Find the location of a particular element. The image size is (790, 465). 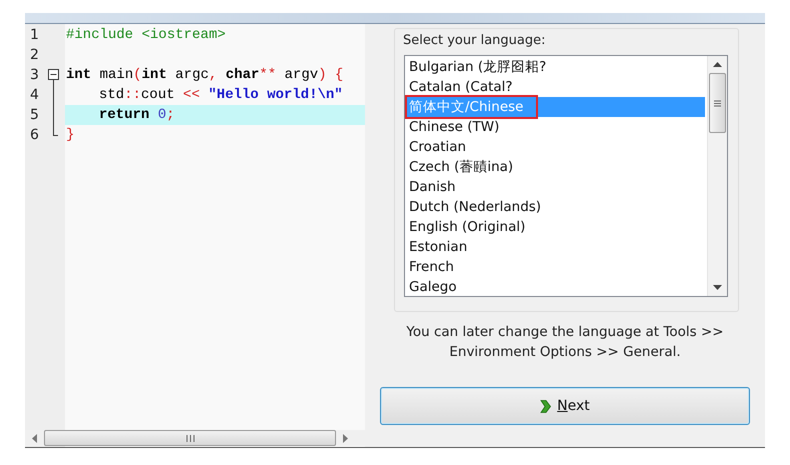

vertical-scrollbar is located at coordinates (717, 176).